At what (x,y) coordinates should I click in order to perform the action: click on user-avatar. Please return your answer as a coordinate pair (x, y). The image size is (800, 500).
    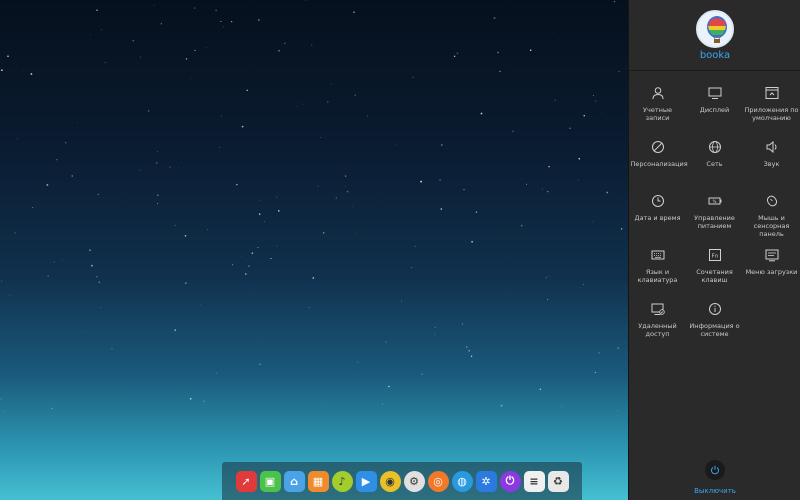
    Looking at the image, I should click on (715, 29).